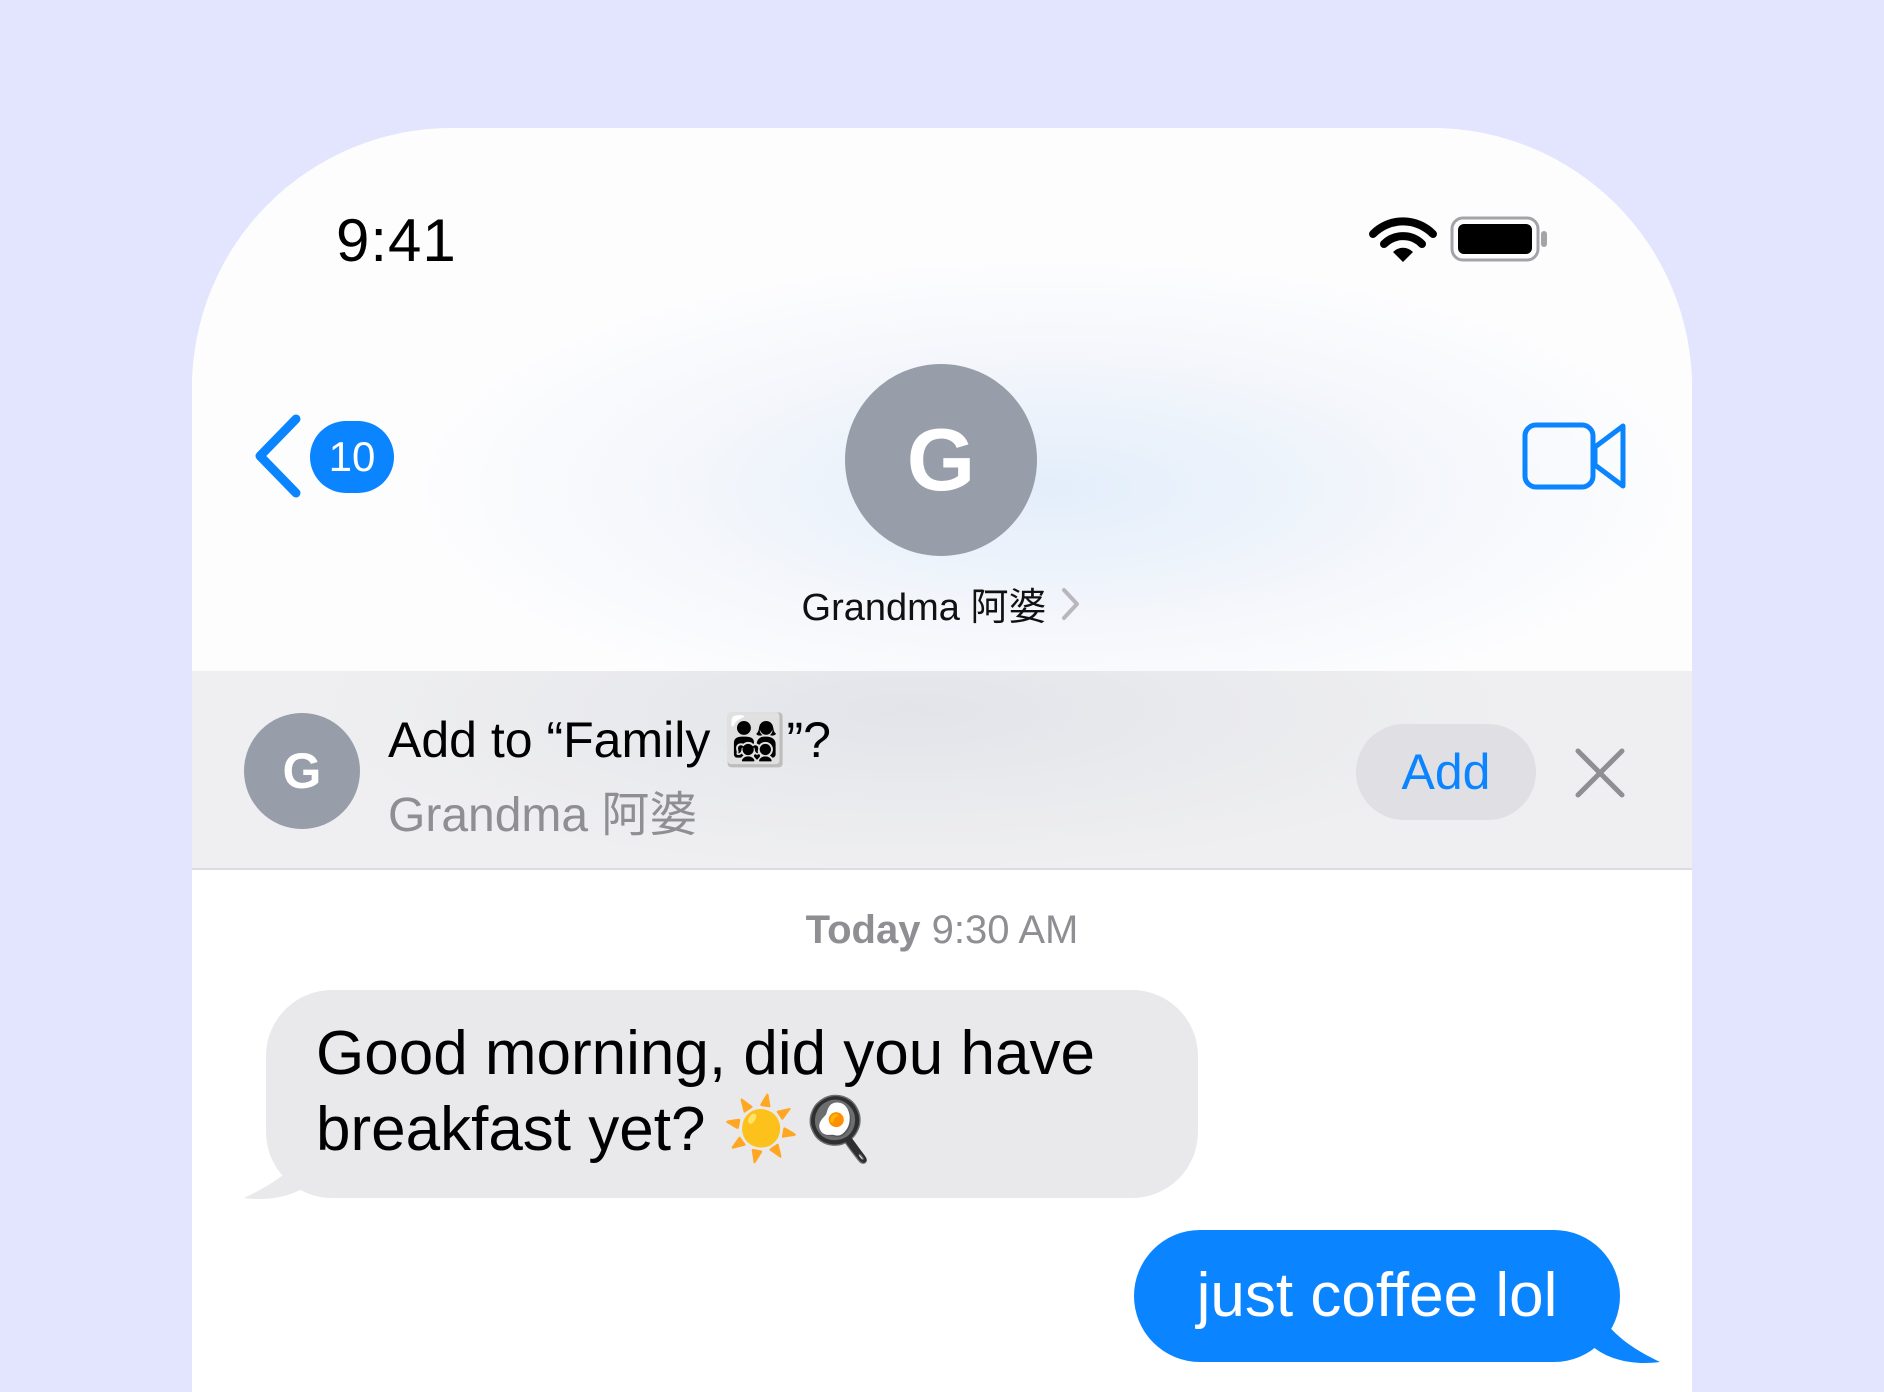 This screenshot has height=1392, width=1884. Describe the element at coordinates (863, 930) in the screenshot. I see `timestamp-day: Today` at that location.